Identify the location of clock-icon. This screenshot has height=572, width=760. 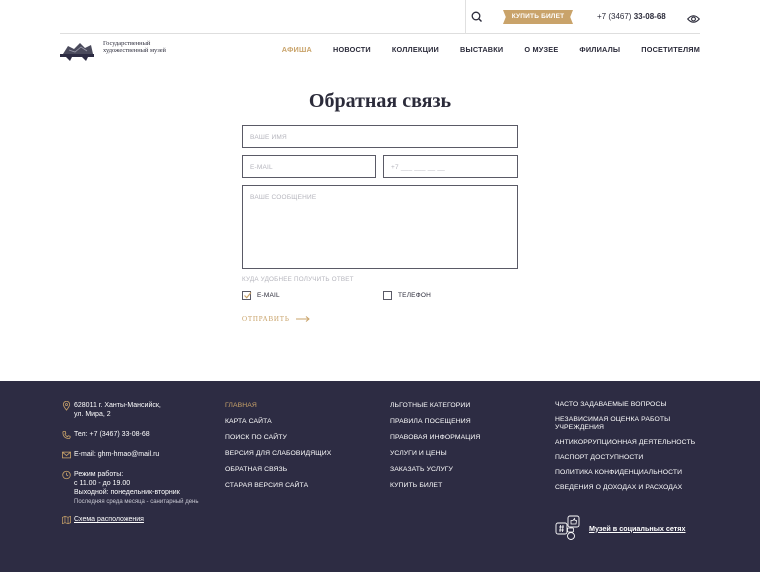
(66, 475).